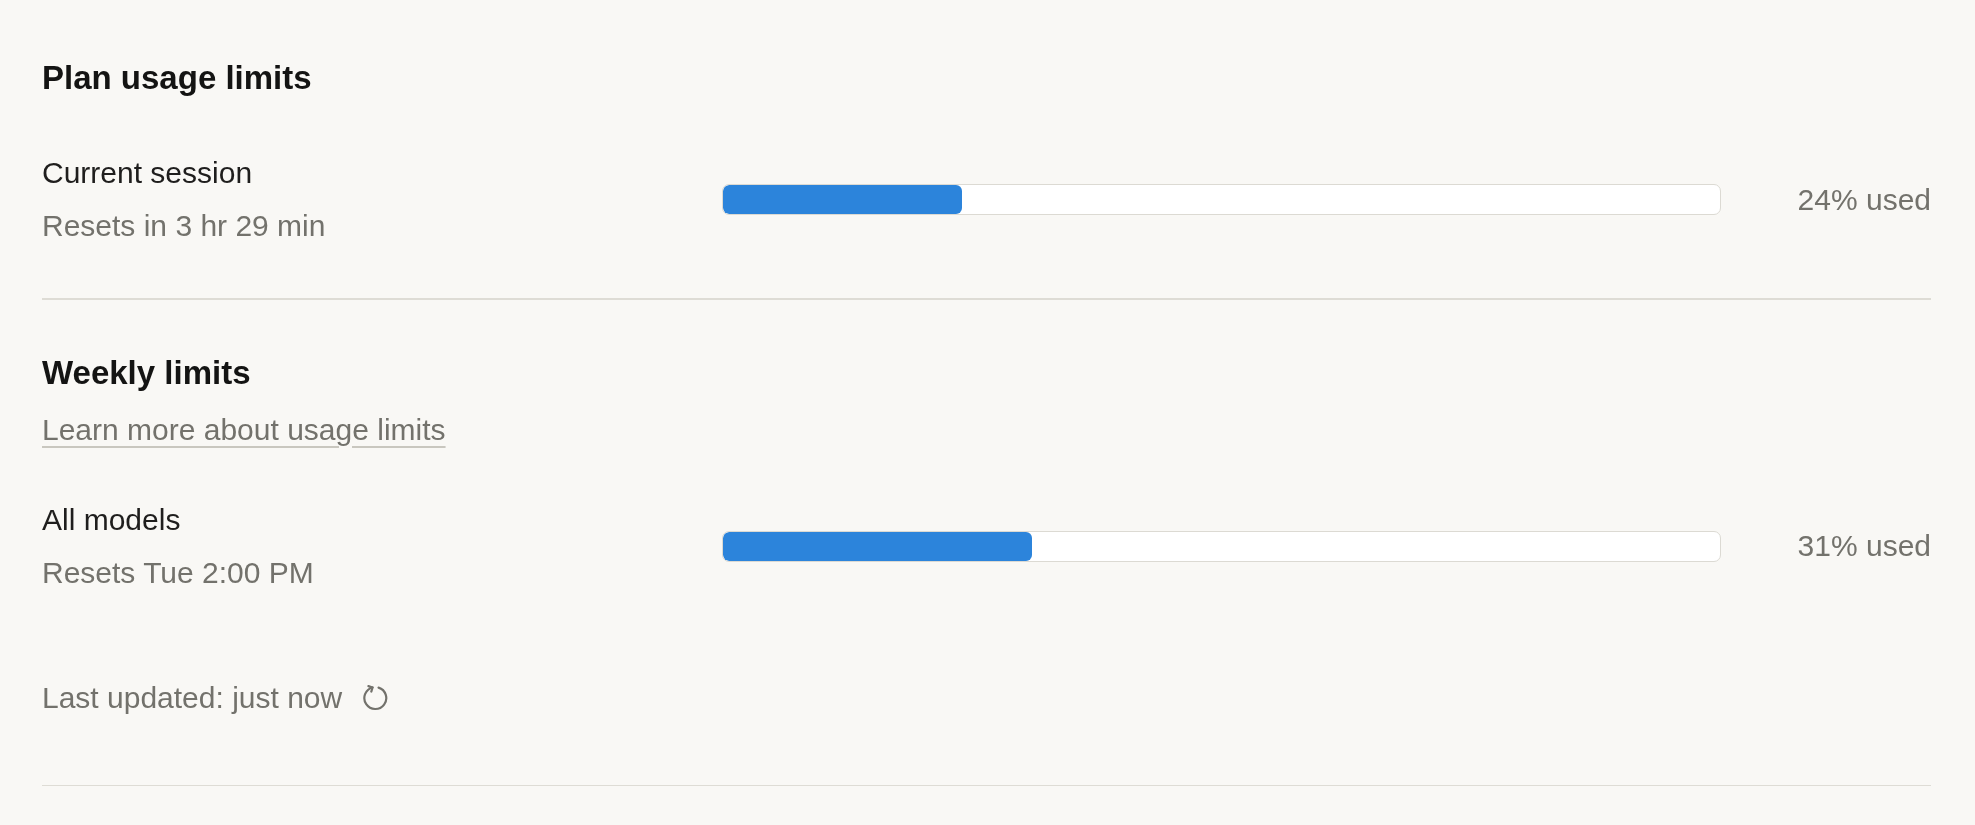 Image resolution: width=1975 pixels, height=825 pixels. I want to click on reset-time: Resets Tue 2:00 PM, so click(178, 572).